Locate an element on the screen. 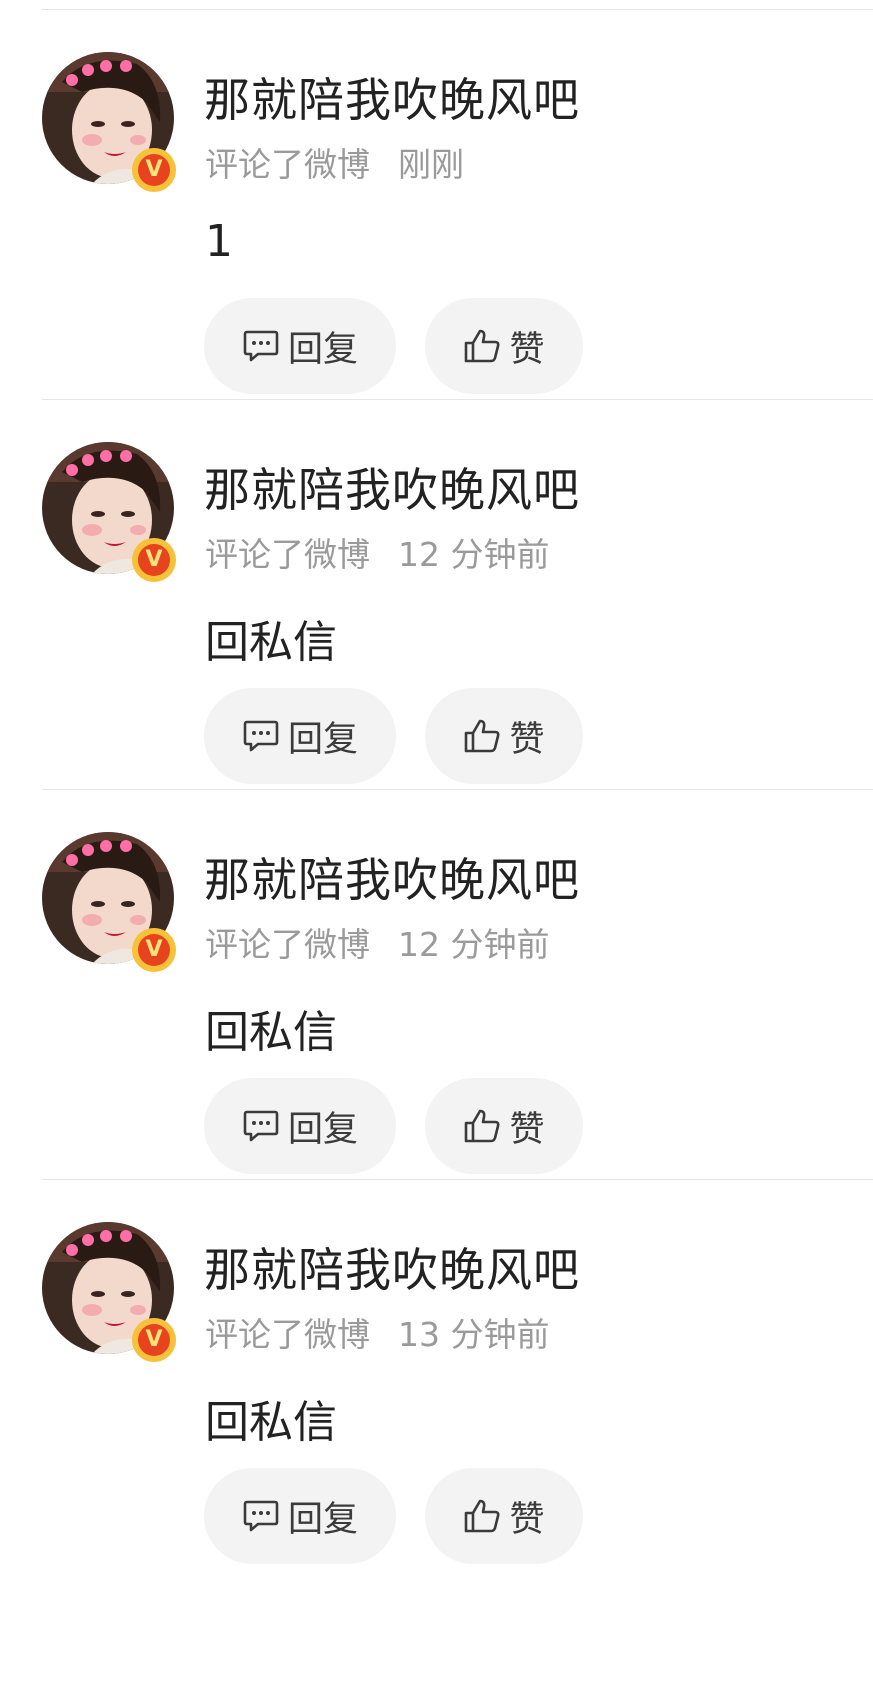  timestamp: 刚刚 is located at coordinates (431, 164).